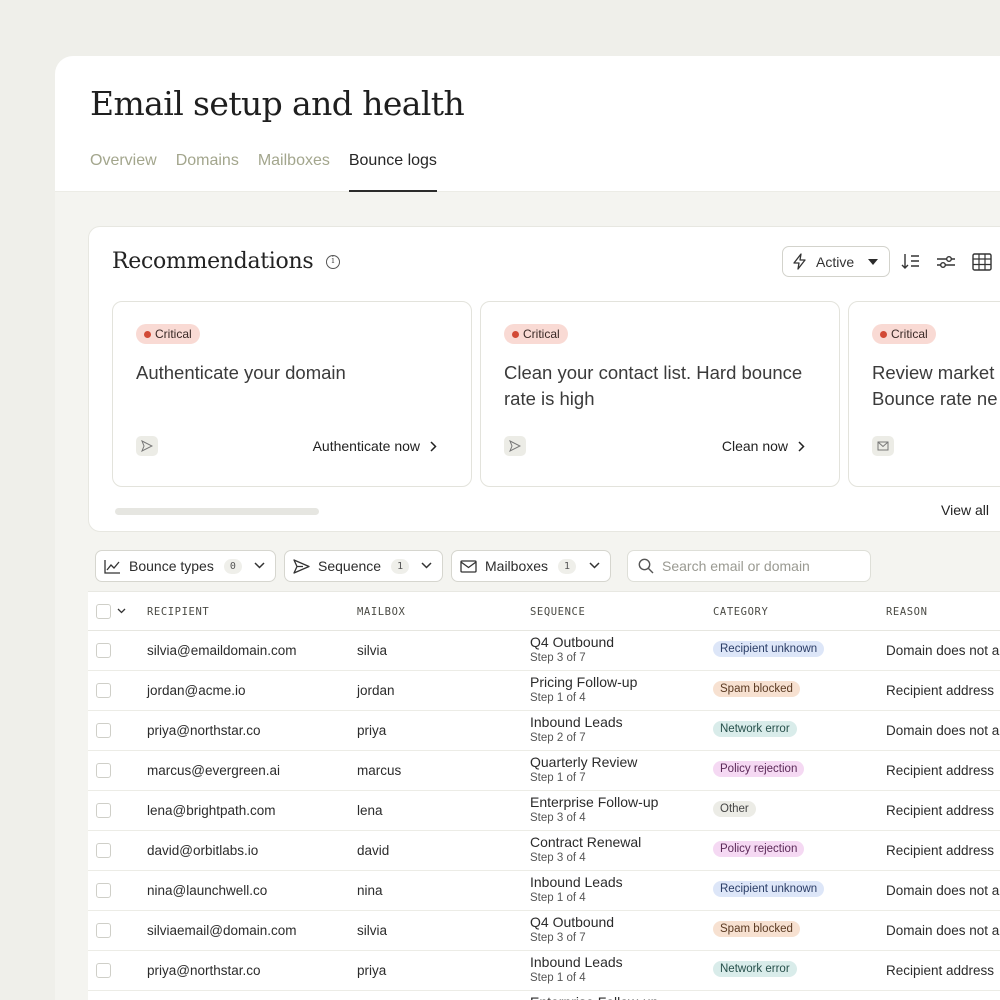 The image size is (1000, 1000). I want to click on sequence-cell: Enterprise Follow-up, so click(594, 997).